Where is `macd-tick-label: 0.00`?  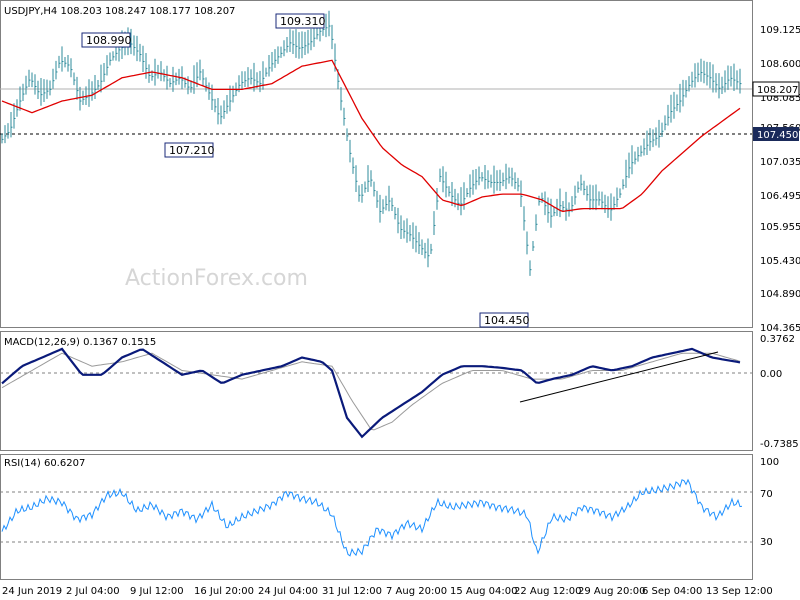 macd-tick-label: 0.00 is located at coordinates (771, 374).